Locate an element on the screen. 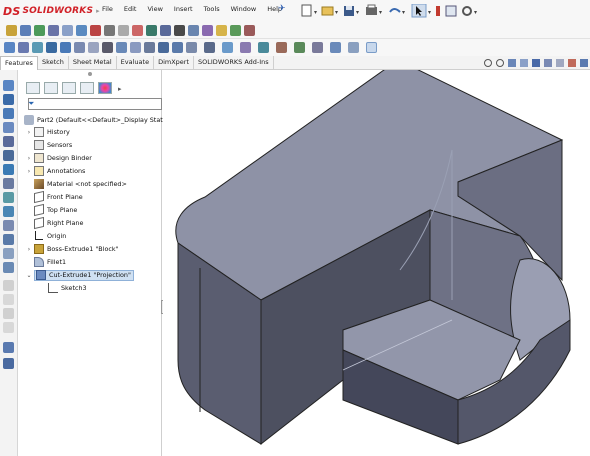 Image resolution: width=590 pixels, height=456 pixels. tree-item-origin: Origin is located at coordinates (46, 236).